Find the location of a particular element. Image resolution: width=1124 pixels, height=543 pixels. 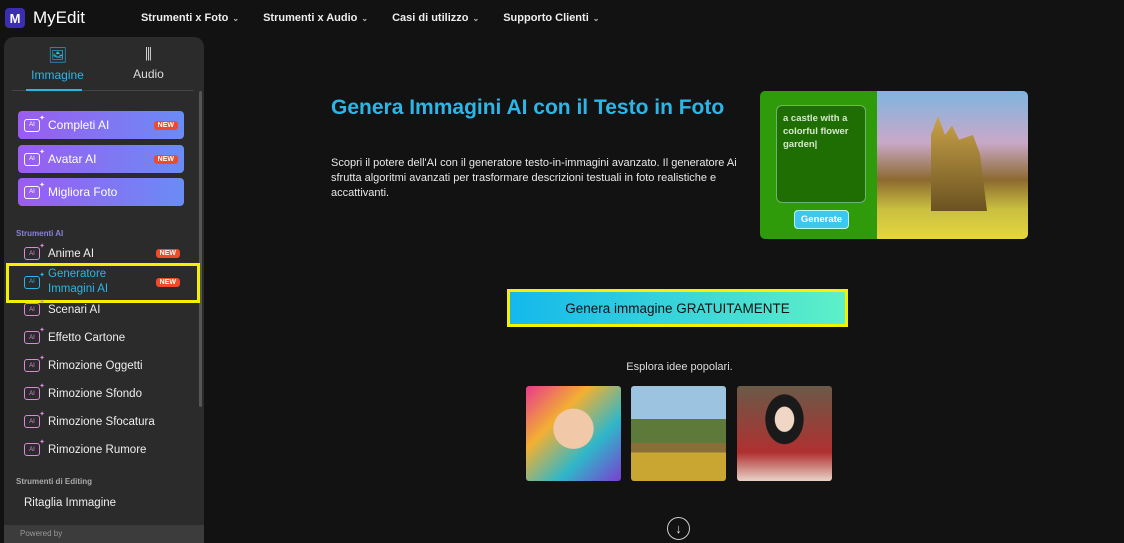

sidebar-item-anime-ai: AIAnime AI NEW is located at coordinates (109, 251).